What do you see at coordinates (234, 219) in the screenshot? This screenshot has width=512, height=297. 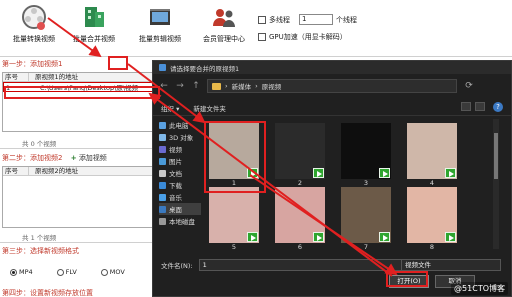 I see `file-thumbnail: 5` at bounding box center [234, 219].